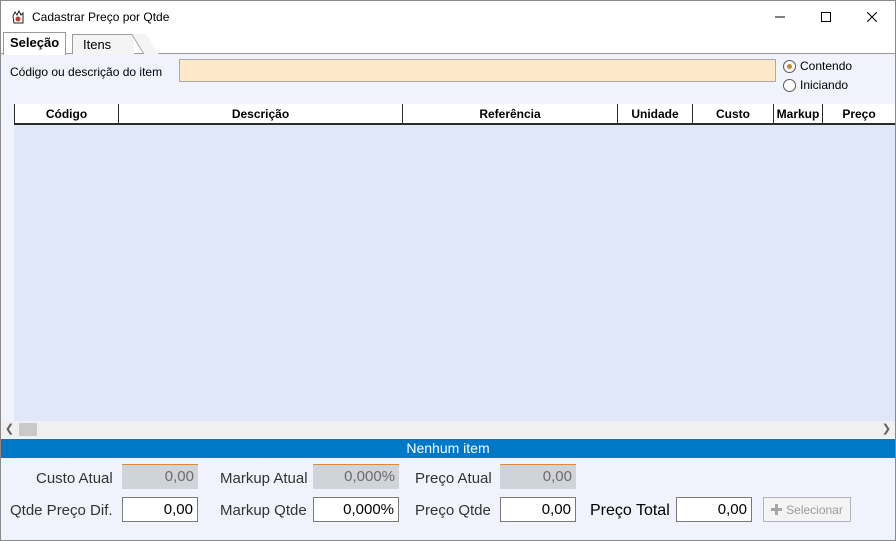 The width and height of the screenshot is (896, 541). Describe the element at coordinates (448, 43) in the screenshot. I see `tab-strip: Seleção Itens` at that location.